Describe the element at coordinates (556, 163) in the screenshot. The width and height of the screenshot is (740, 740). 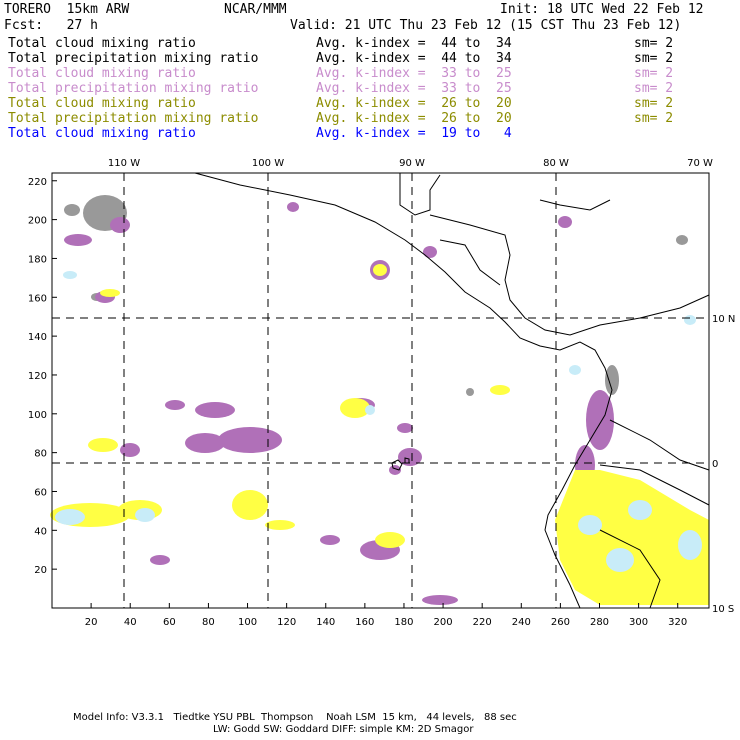
I see `longitude-label: 80 W` at that location.